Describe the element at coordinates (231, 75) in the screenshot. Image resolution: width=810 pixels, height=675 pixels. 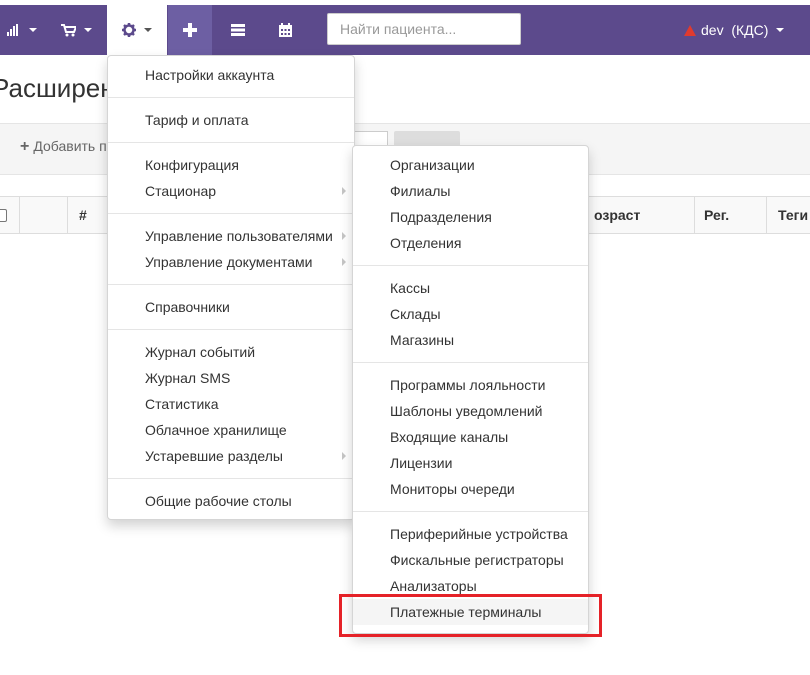
I see `menu-item-account-settings: Настройки аккаунта` at that location.